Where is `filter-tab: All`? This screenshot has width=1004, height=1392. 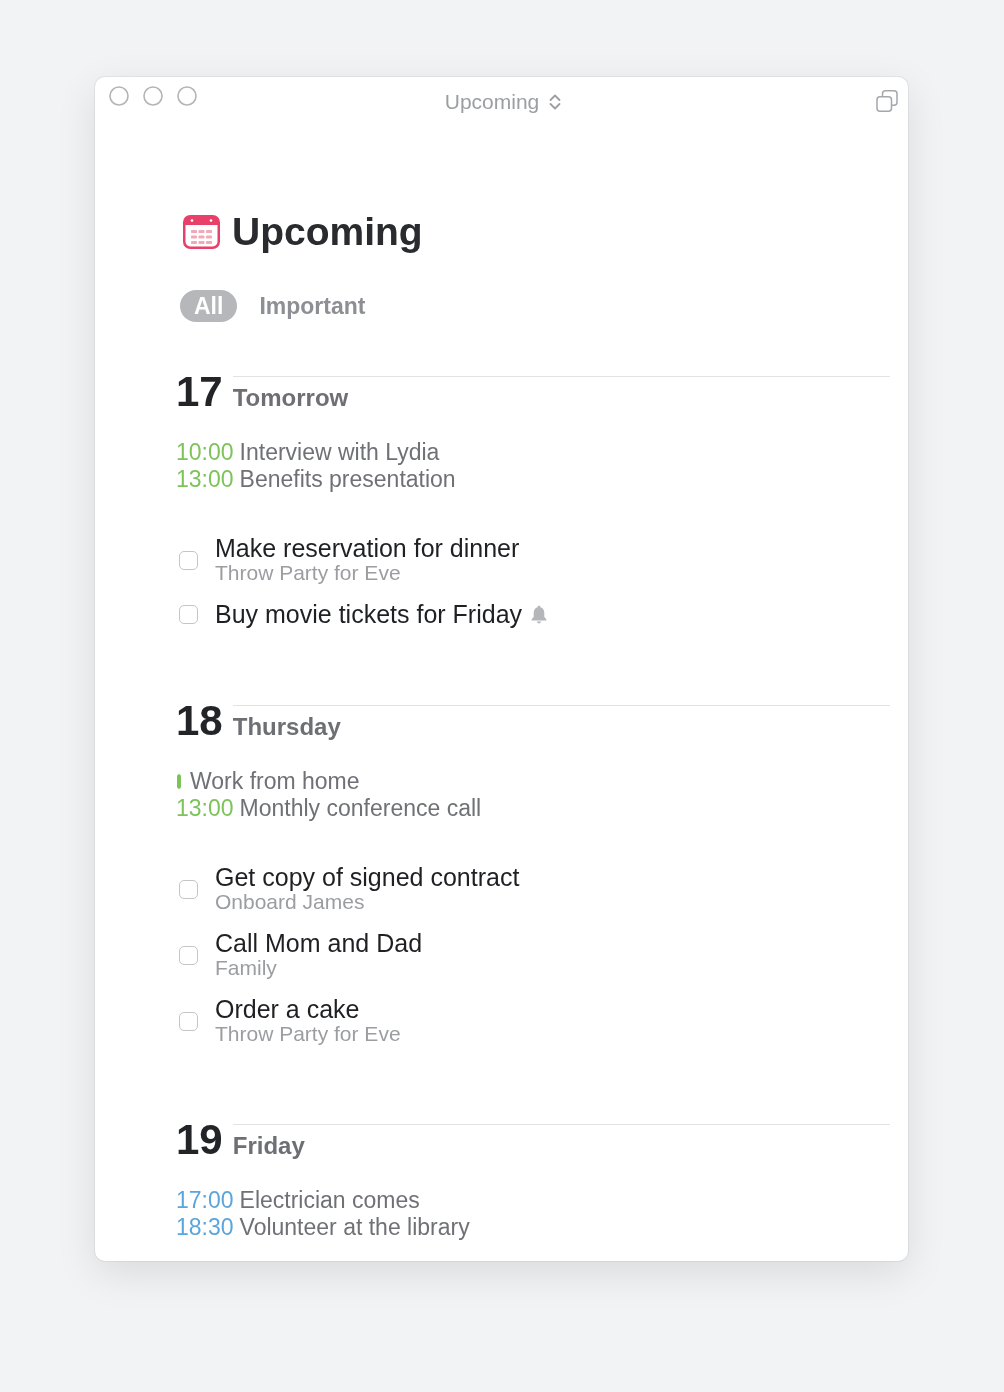
filter-tab: All is located at coordinates (209, 306).